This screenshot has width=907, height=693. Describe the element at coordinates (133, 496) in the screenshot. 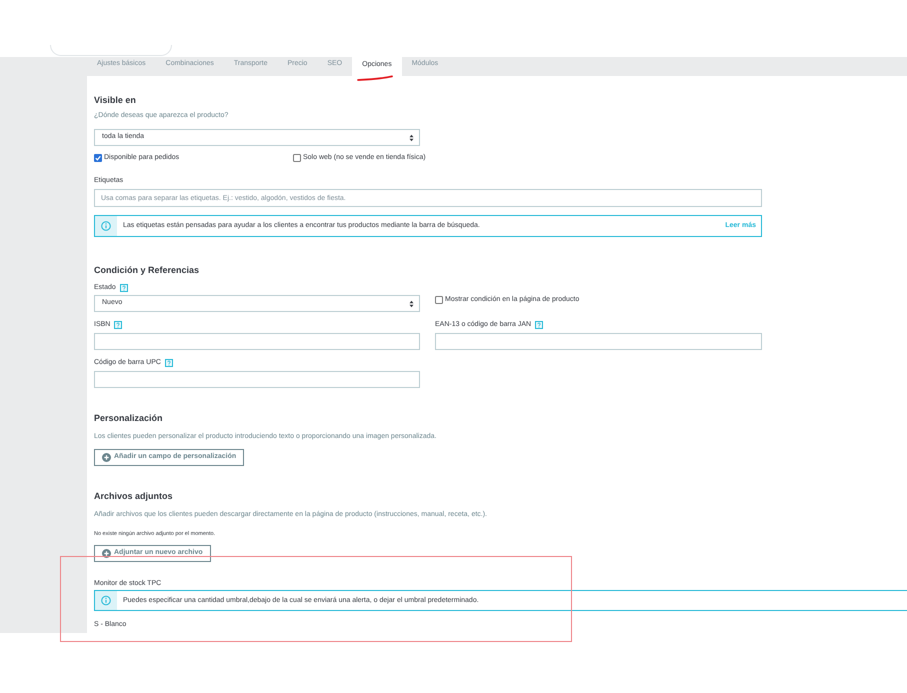

I see `section-title: Archivos adjuntos` at that location.